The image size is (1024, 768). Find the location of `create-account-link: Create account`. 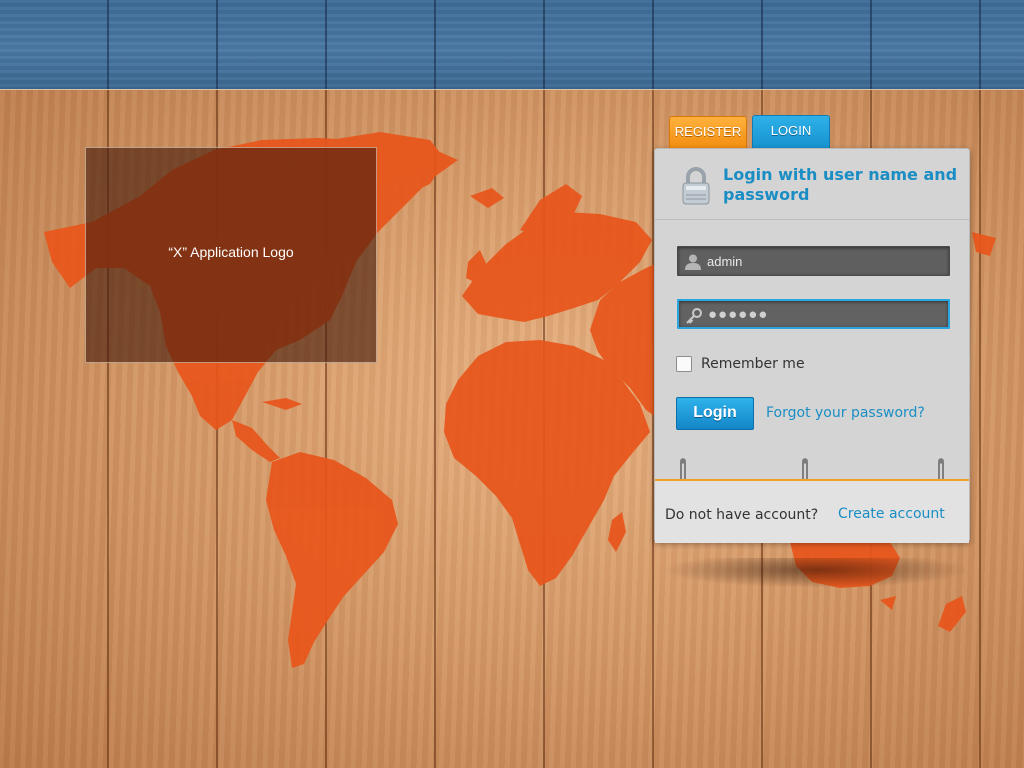

create-account-link: Create account is located at coordinates (891, 514).